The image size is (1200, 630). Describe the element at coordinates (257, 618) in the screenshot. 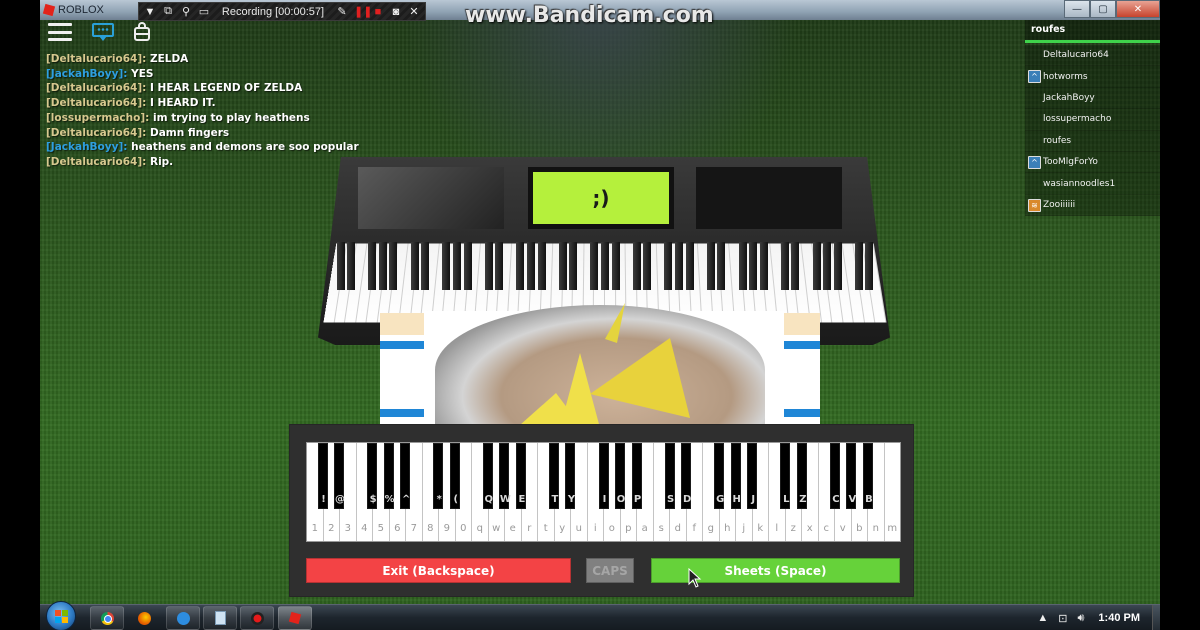

I see `taskbar-bandicam` at that location.